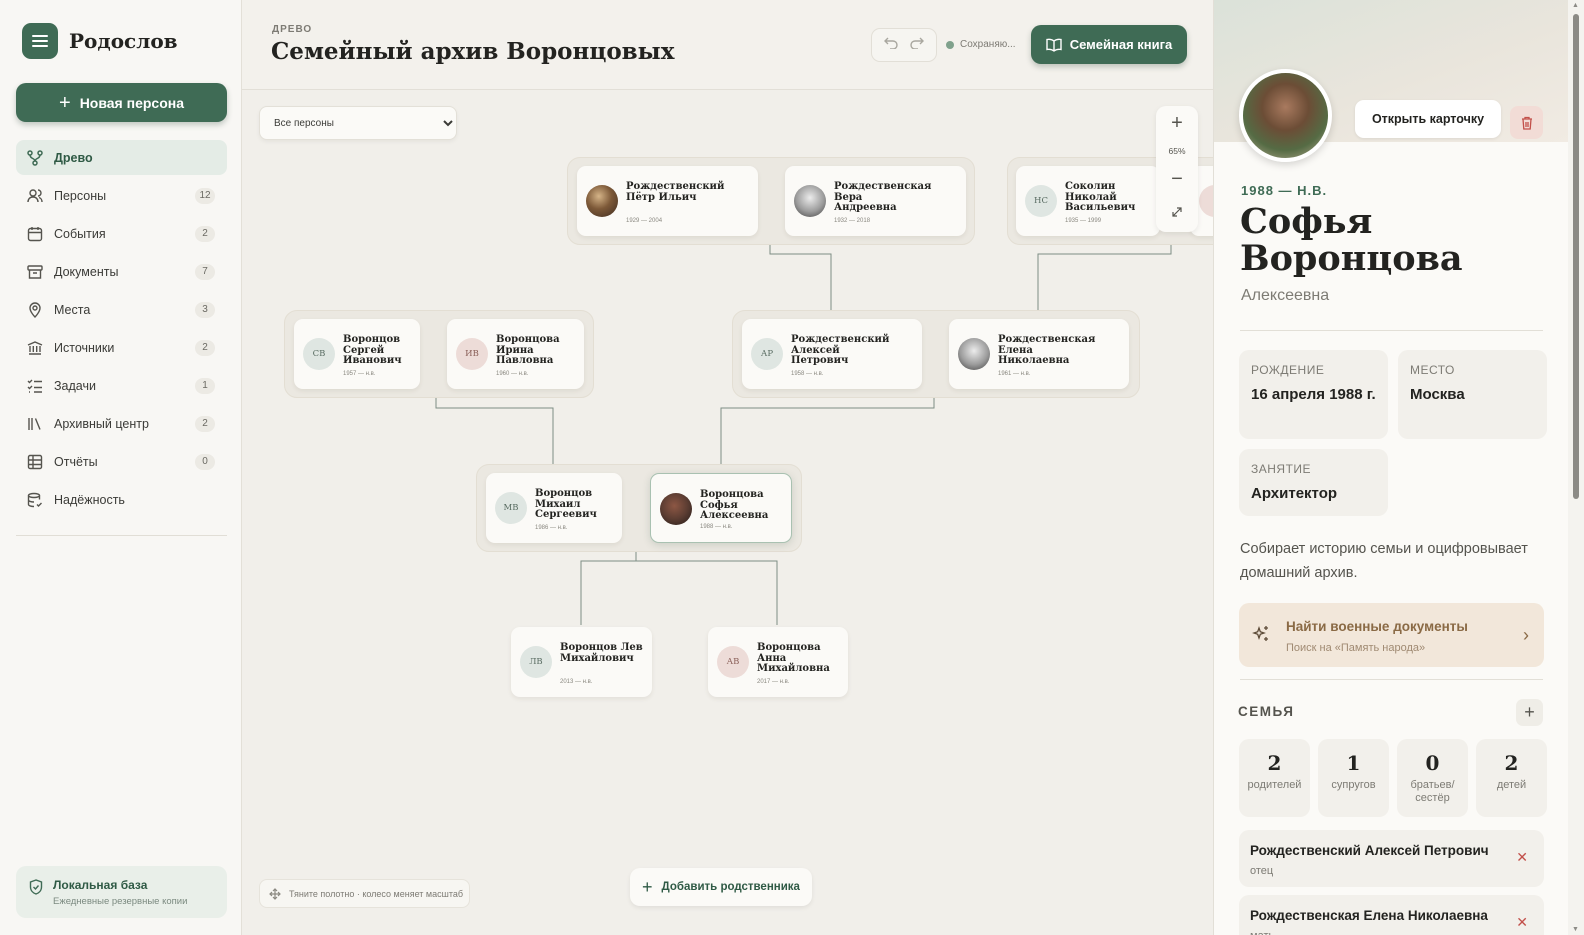  I want to click on zoom-in-button: +, so click(1177, 123).